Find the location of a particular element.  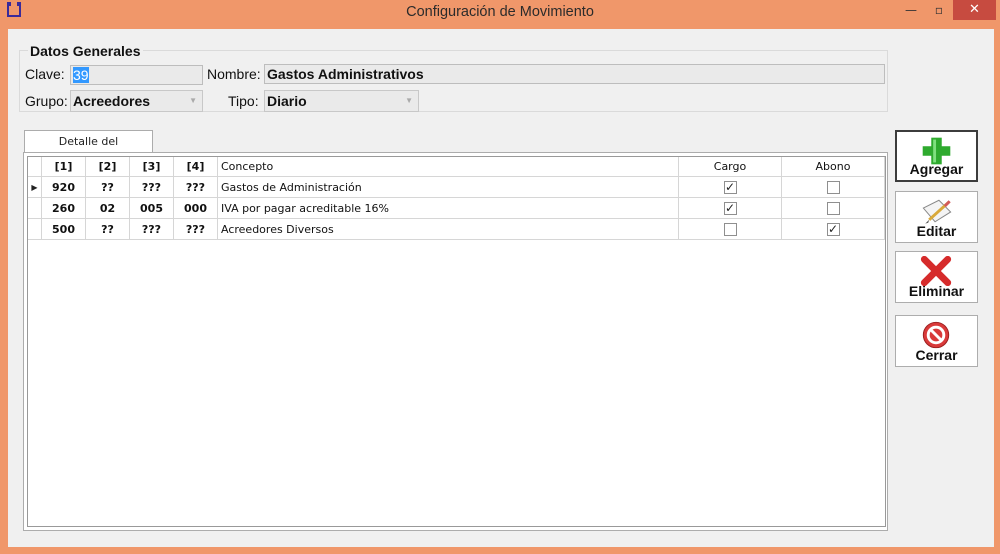

edit-pencil-icon is located at coordinates (937, 211).